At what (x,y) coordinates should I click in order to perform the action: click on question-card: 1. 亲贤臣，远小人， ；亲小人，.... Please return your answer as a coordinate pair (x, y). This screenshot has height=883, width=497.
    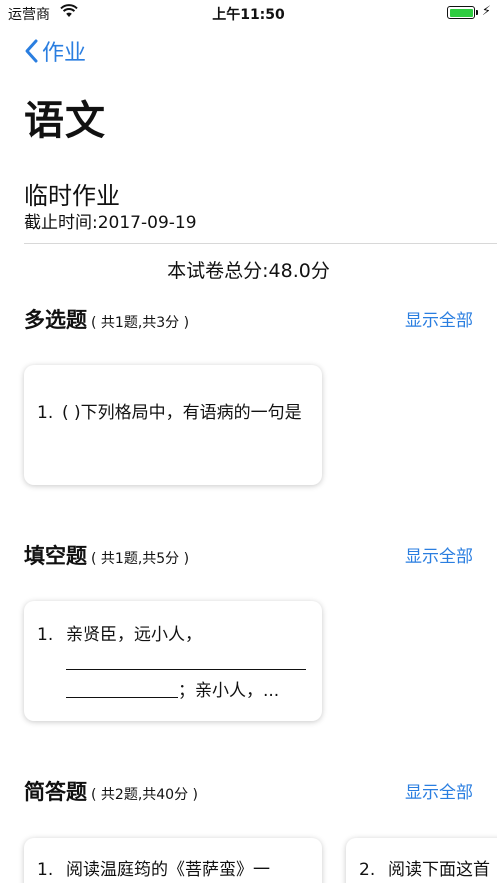
    Looking at the image, I should click on (173, 661).